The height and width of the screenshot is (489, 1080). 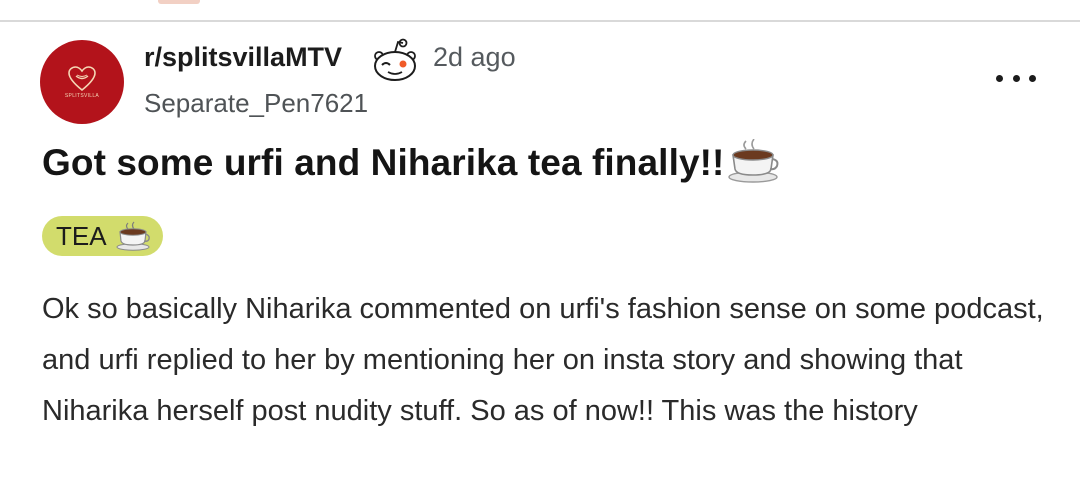 I want to click on top-edge-indicator, so click(x=179, y=2).